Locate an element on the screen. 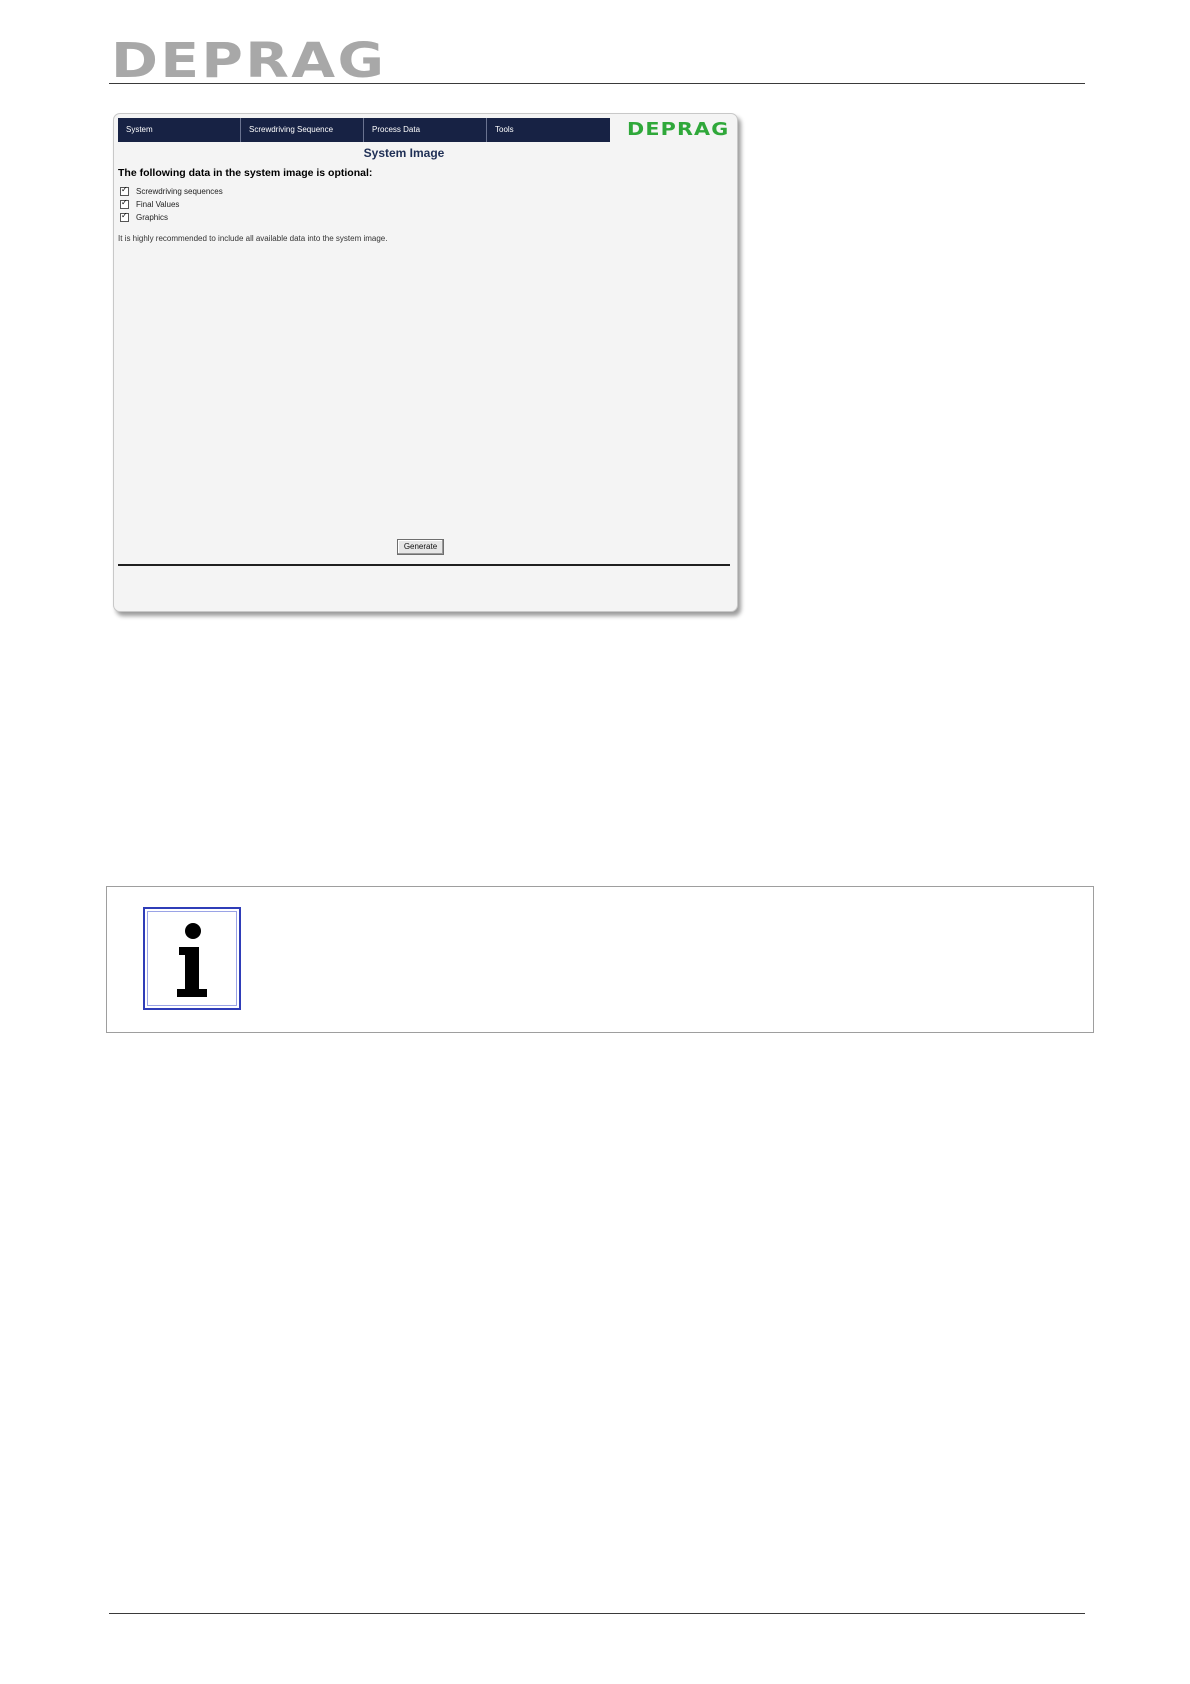 This screenshot has width=1190, height=1684. info-icon is located at coordinates (192, 958).